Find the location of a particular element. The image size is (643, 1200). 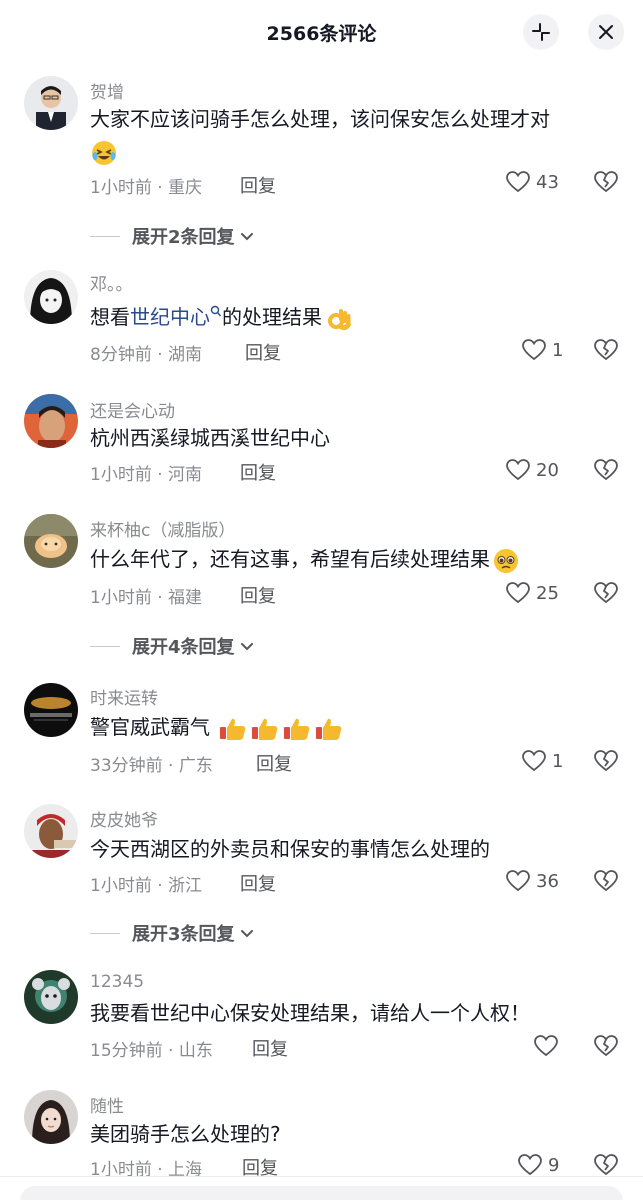

like-button: 20 is located at coordinates (532, 470).